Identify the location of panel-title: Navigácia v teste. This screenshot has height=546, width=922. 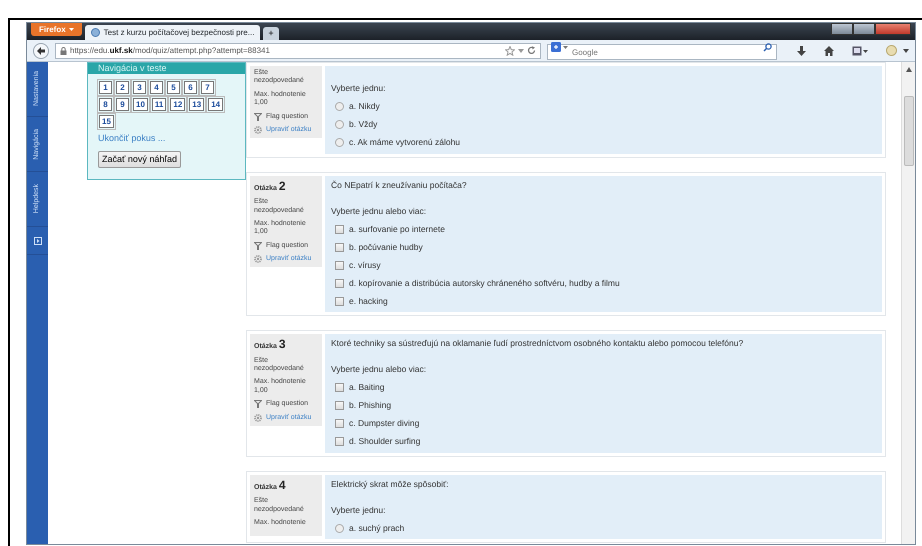
(166, 68).